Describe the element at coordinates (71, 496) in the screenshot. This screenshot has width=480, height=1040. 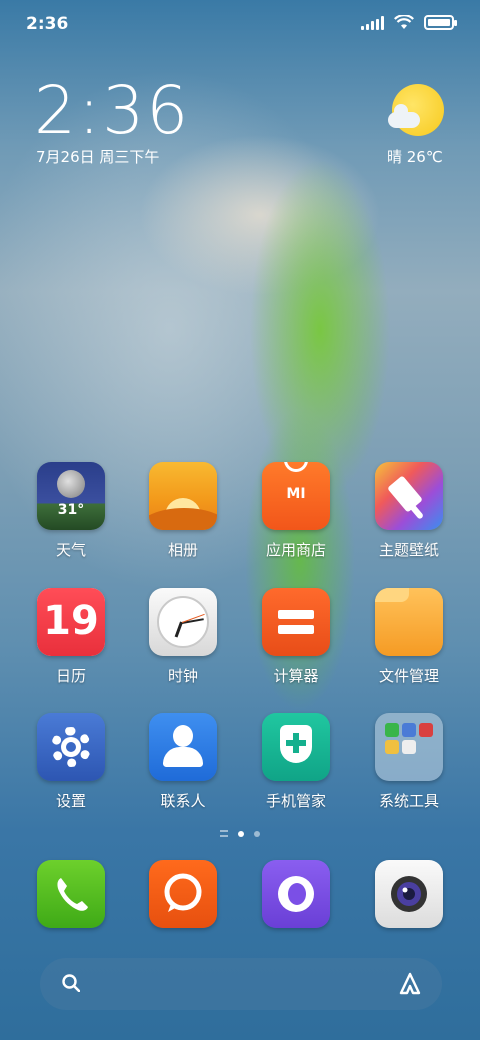
I see `weather-app-icon: 31°` at that location.